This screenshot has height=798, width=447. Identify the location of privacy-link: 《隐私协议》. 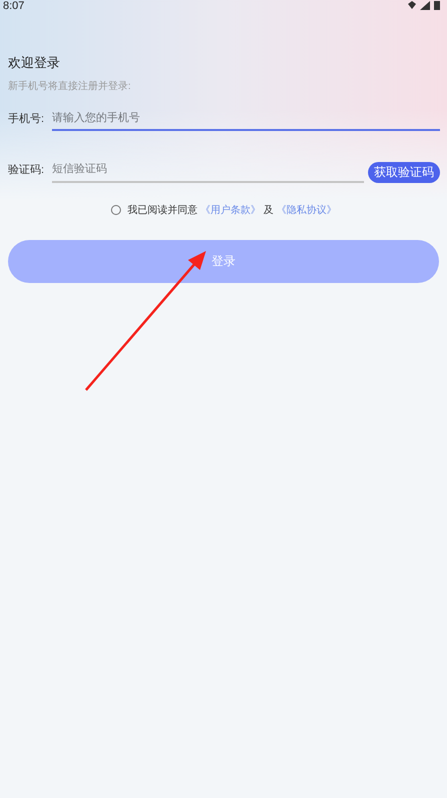
(306, 210).